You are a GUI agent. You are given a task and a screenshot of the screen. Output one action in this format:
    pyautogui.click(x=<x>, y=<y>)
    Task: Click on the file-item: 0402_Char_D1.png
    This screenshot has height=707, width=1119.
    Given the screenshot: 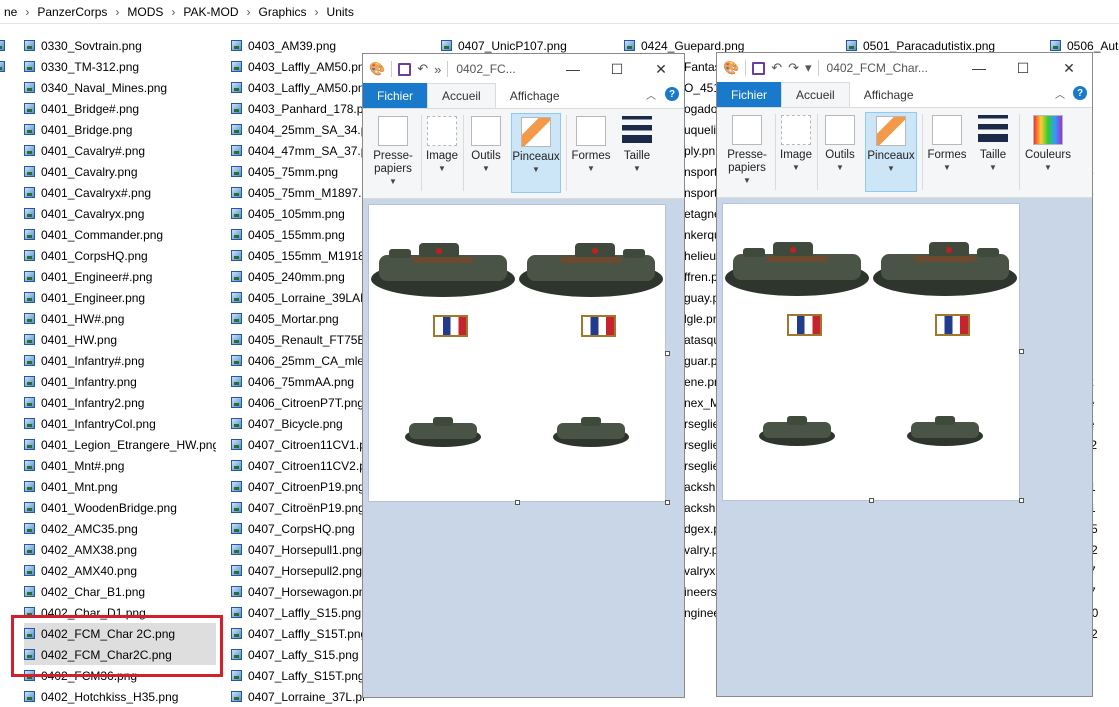 What is the action you would take?
    pyautogui.click(x=120, y=612)
    